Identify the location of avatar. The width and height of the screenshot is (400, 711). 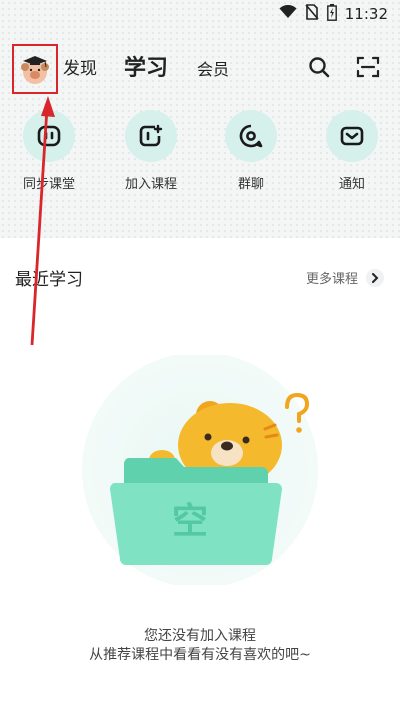
(35, 69).